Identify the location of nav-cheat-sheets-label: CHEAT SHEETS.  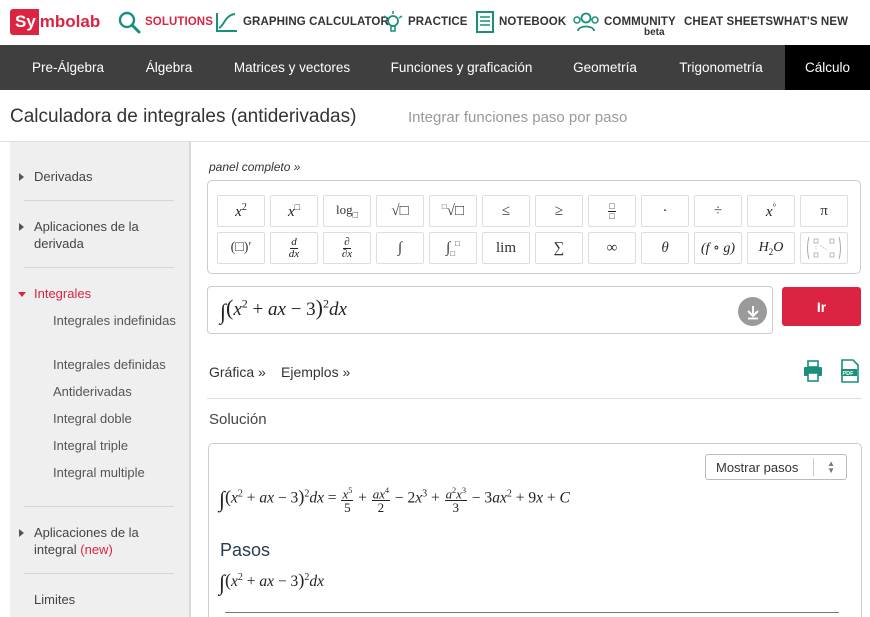
(729, 22).